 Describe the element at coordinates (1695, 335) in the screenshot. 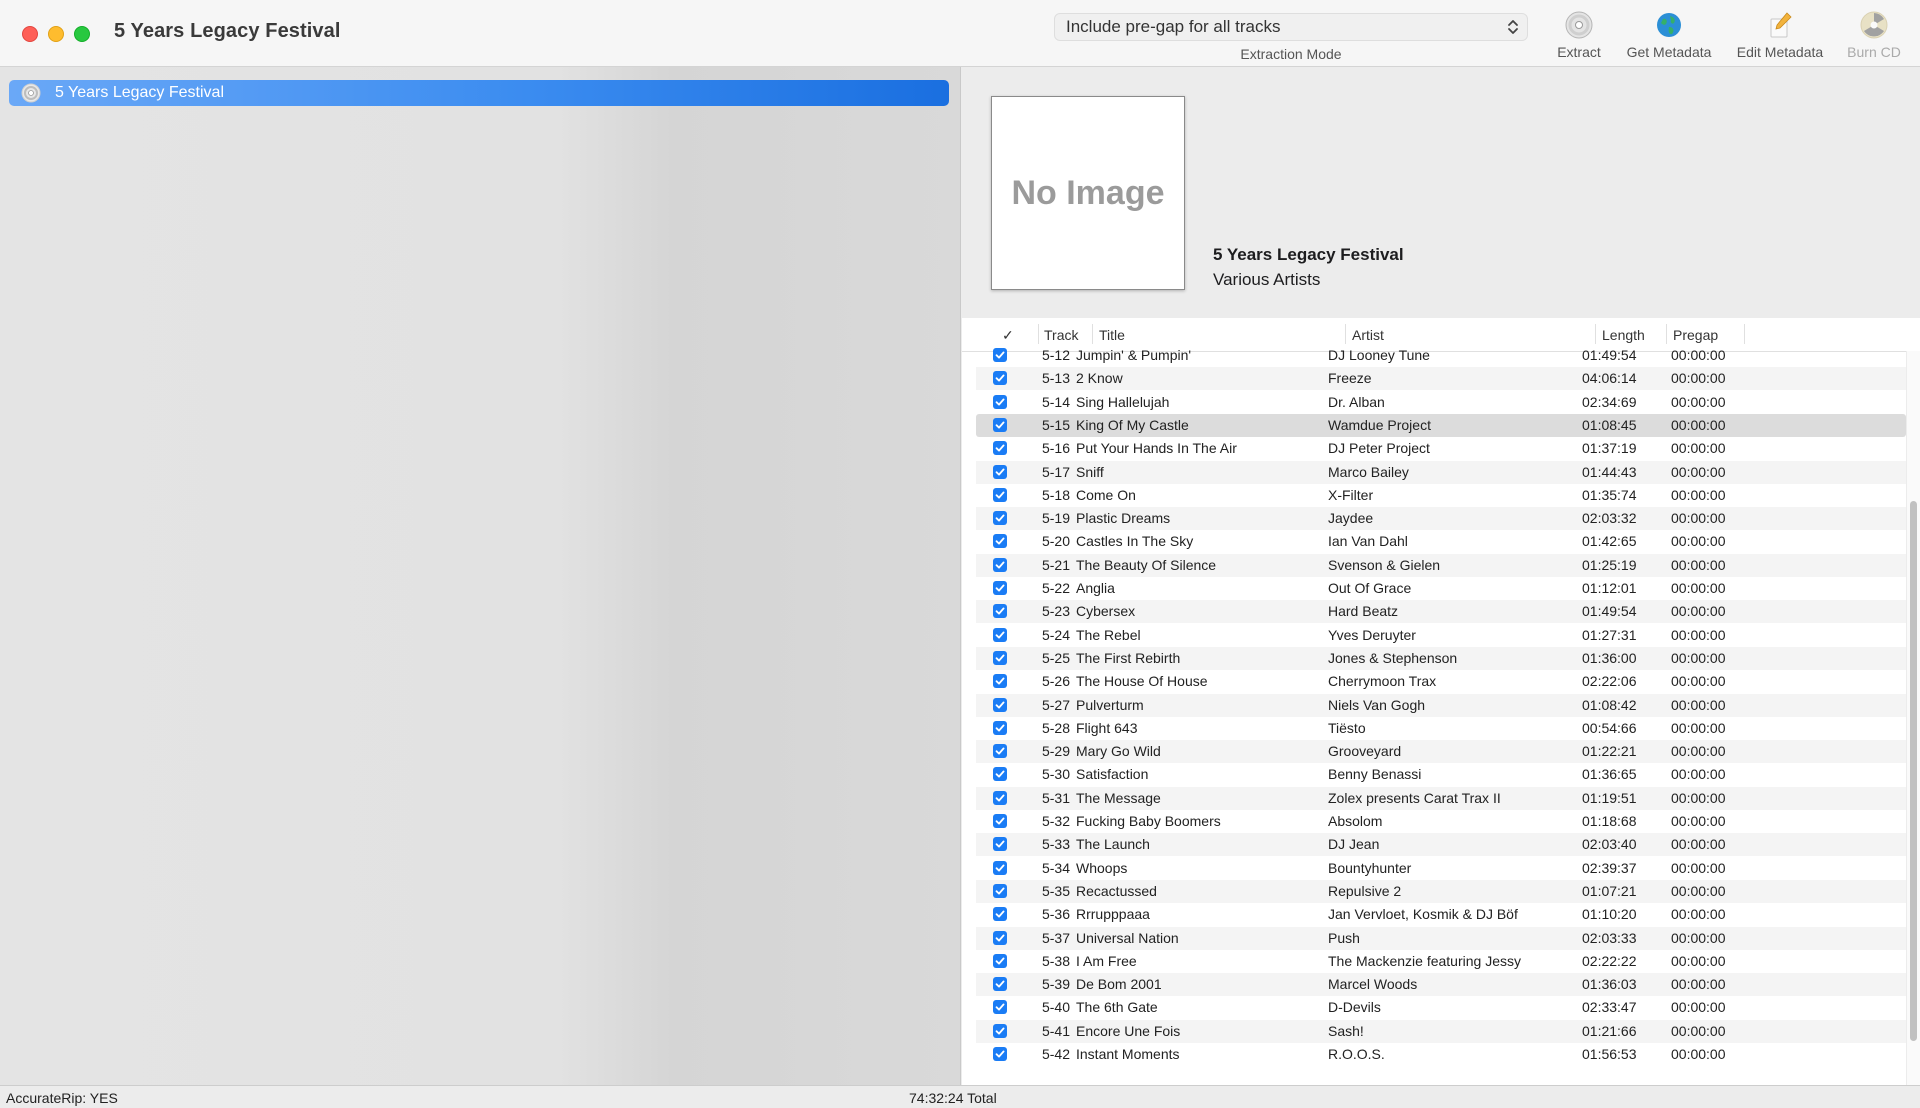

I see `column-header-pregap: Pregap` at that location.